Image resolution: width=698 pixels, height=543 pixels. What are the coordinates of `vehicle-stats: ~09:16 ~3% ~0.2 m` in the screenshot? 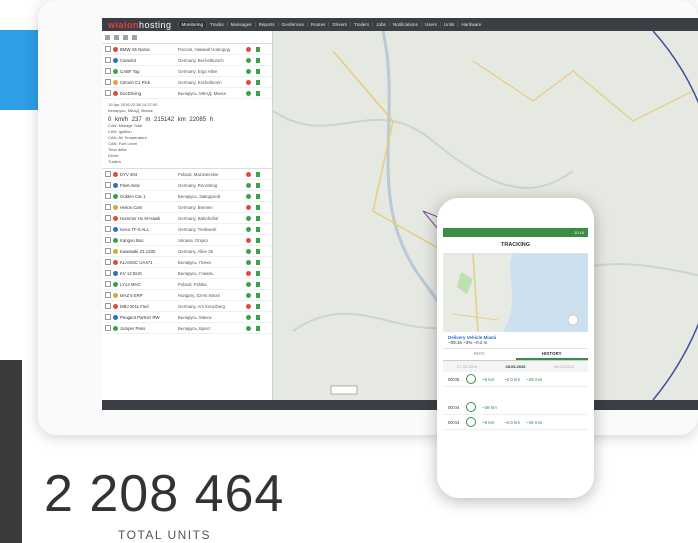 It's located at (468, 342).